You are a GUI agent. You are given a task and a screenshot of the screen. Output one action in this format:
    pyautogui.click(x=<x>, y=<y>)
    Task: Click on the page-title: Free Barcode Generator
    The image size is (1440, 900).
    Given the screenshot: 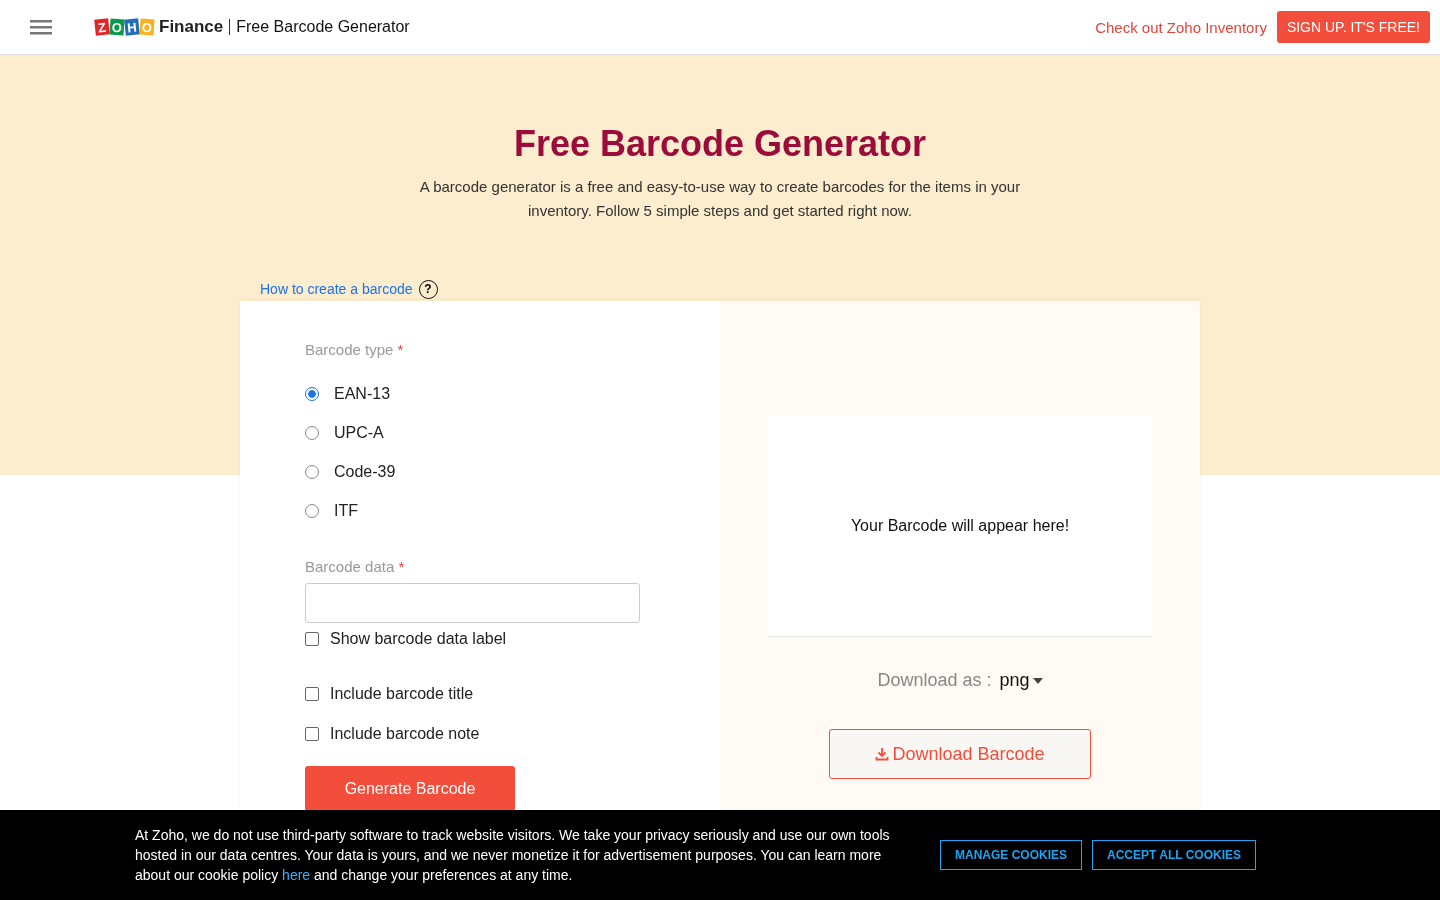 What is the action you would take?
    pyautogui.click(x=720, y=144)
    